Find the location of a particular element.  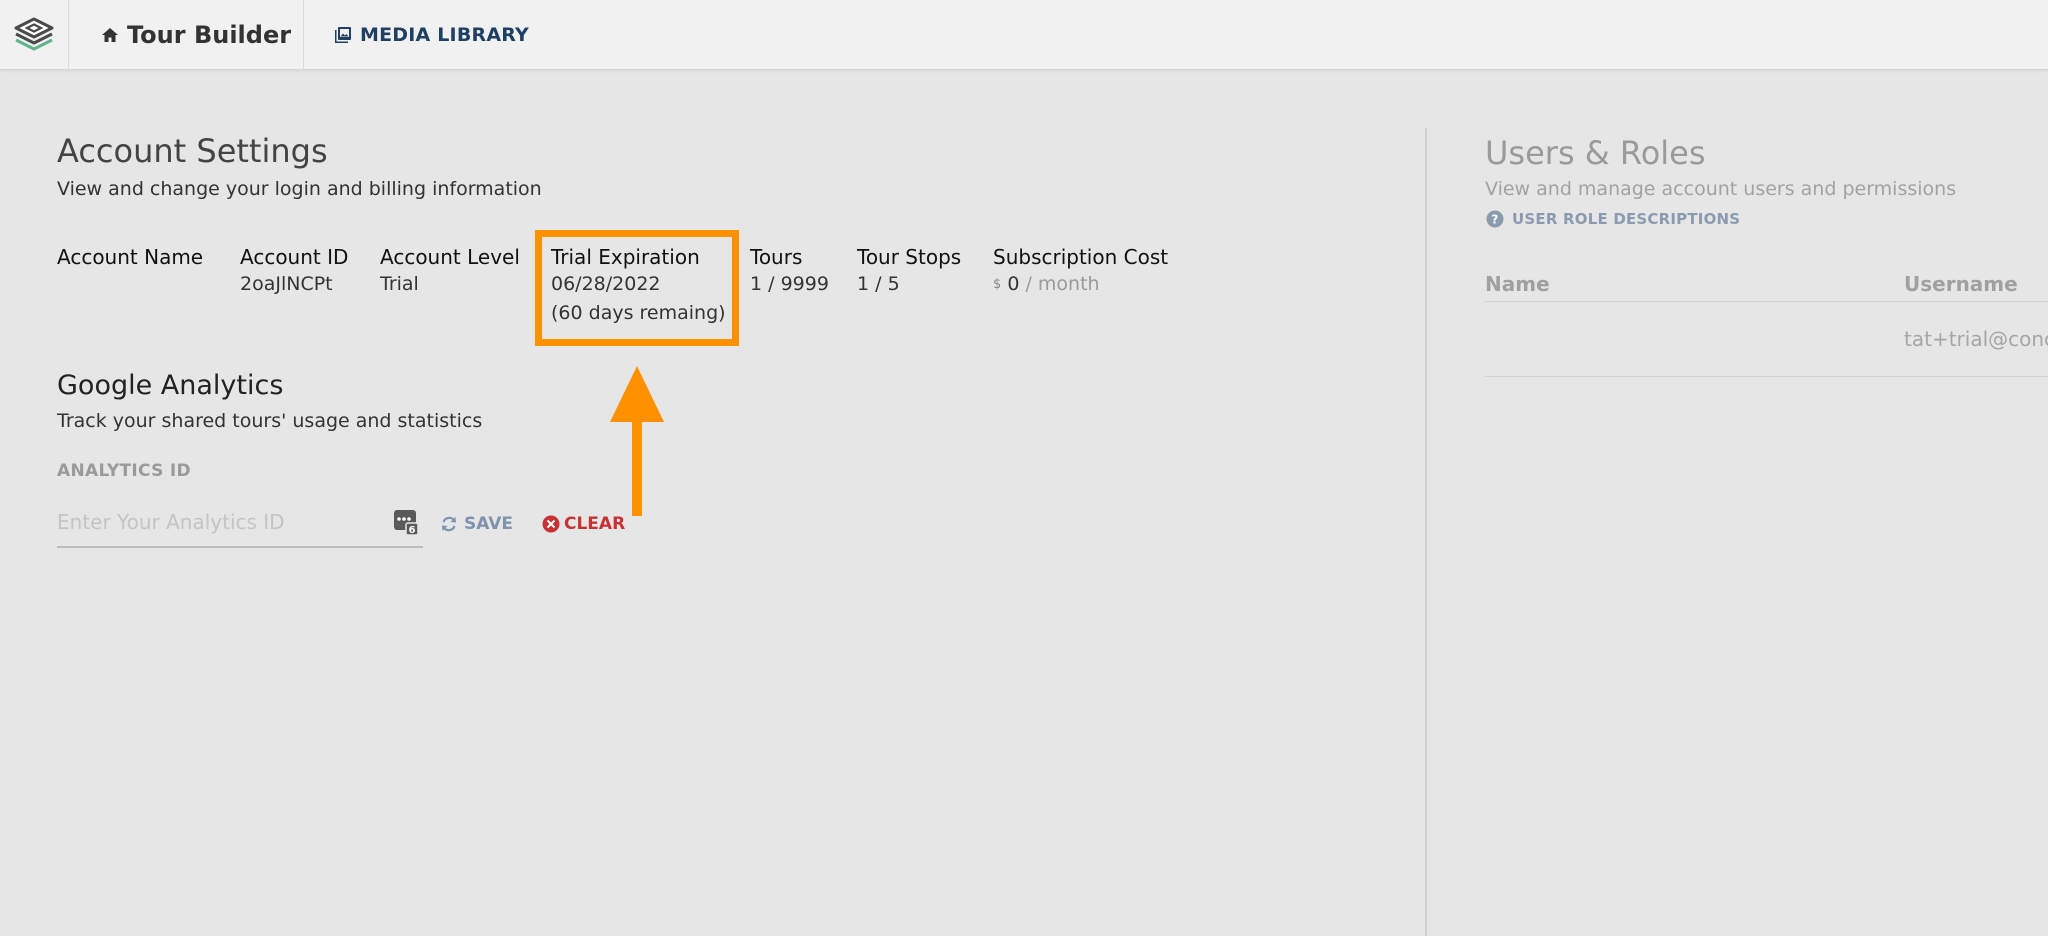

save-button-label: SAVE is located at coordinates (489, 524).